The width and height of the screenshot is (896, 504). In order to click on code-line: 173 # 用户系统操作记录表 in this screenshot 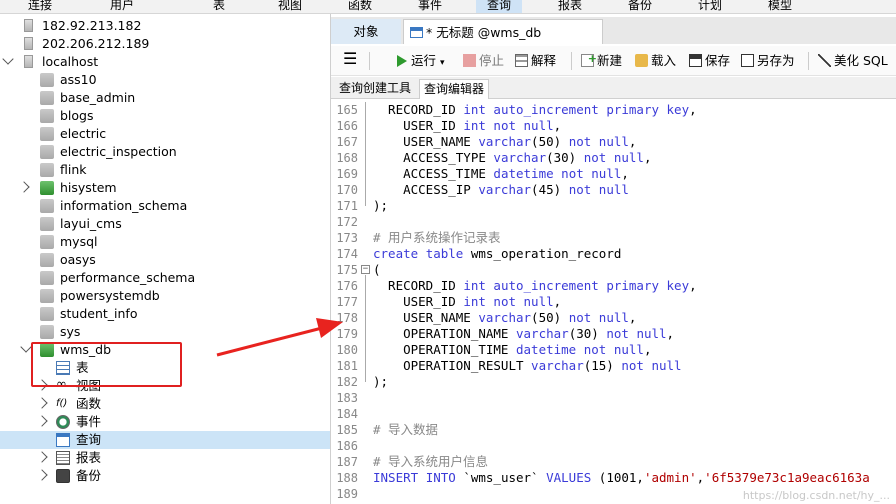, I will do `click(613, 238)`.